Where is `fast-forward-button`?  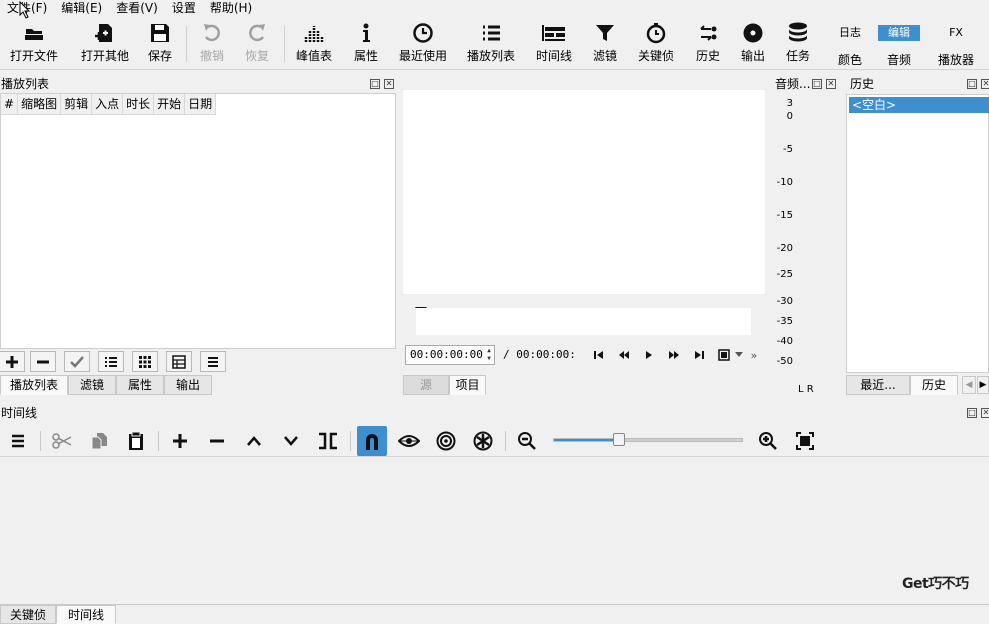
fast-forward-button is located at coordinates (674, 355).